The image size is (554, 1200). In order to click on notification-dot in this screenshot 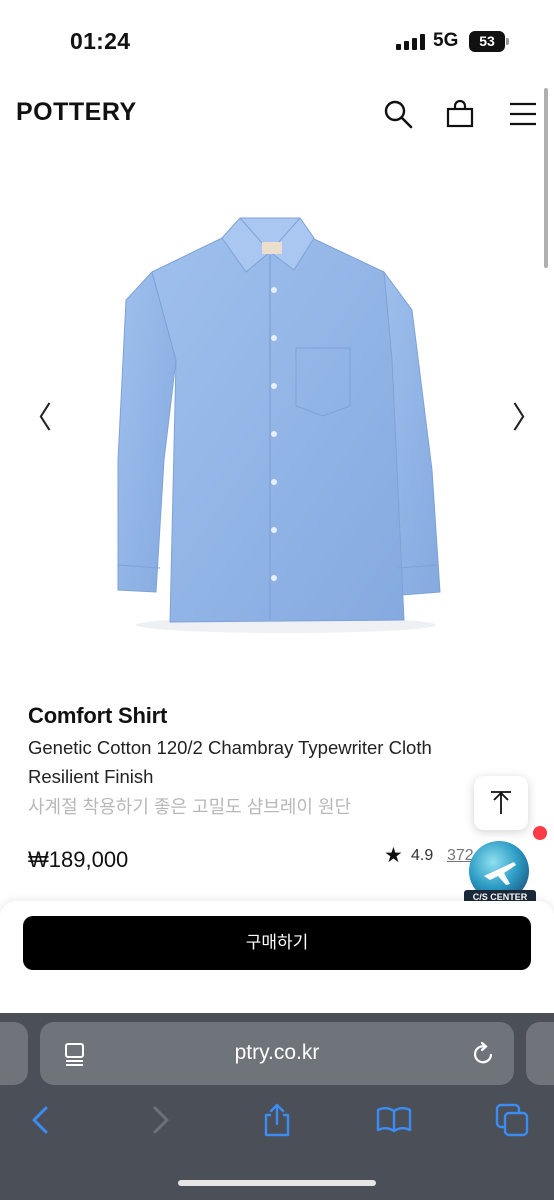, I will do `click(540, 833)`.